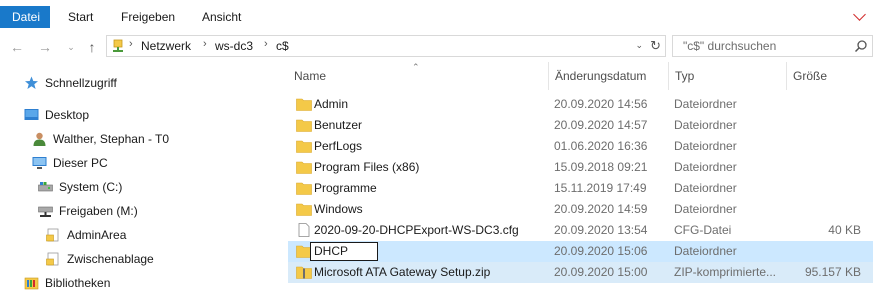 This screenshot has height=290, width=873. I want to click on network-icon, so click(118, 45).